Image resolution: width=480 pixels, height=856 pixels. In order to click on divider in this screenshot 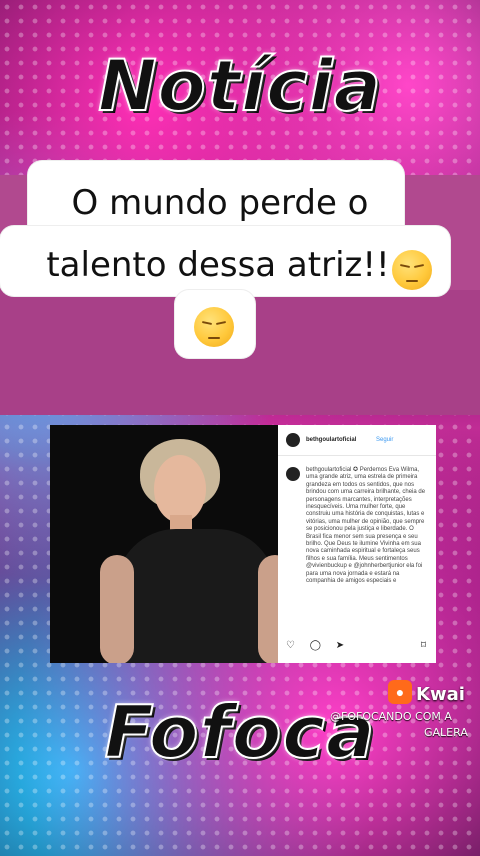, I will do `click(357, 455)`.